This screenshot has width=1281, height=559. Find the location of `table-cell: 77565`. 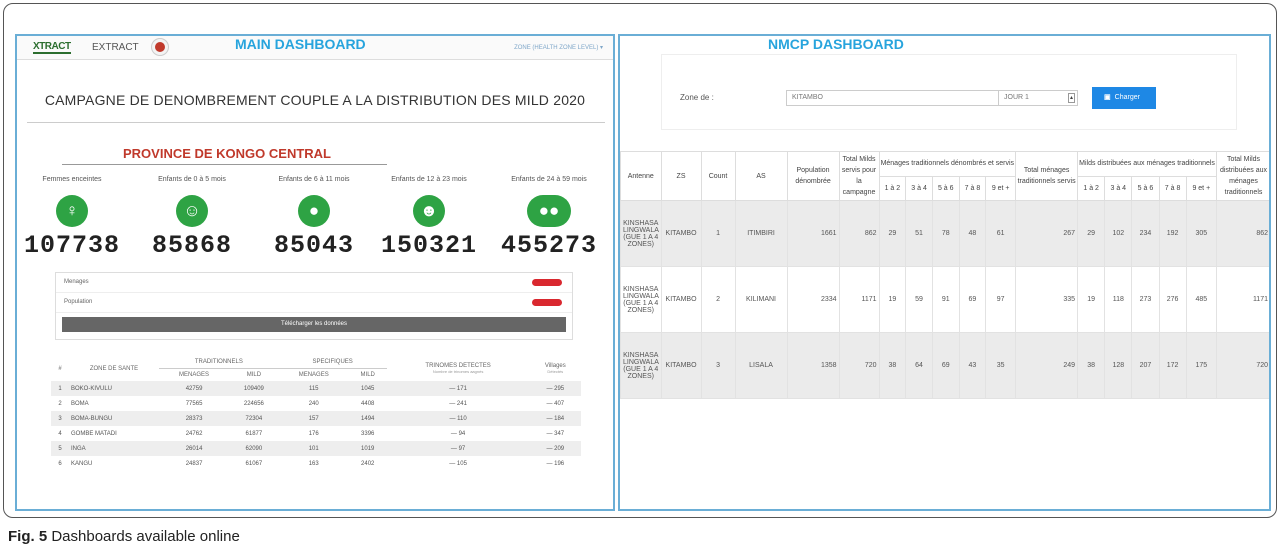

table-cell: 77565 is located at coordinates (194, 403).